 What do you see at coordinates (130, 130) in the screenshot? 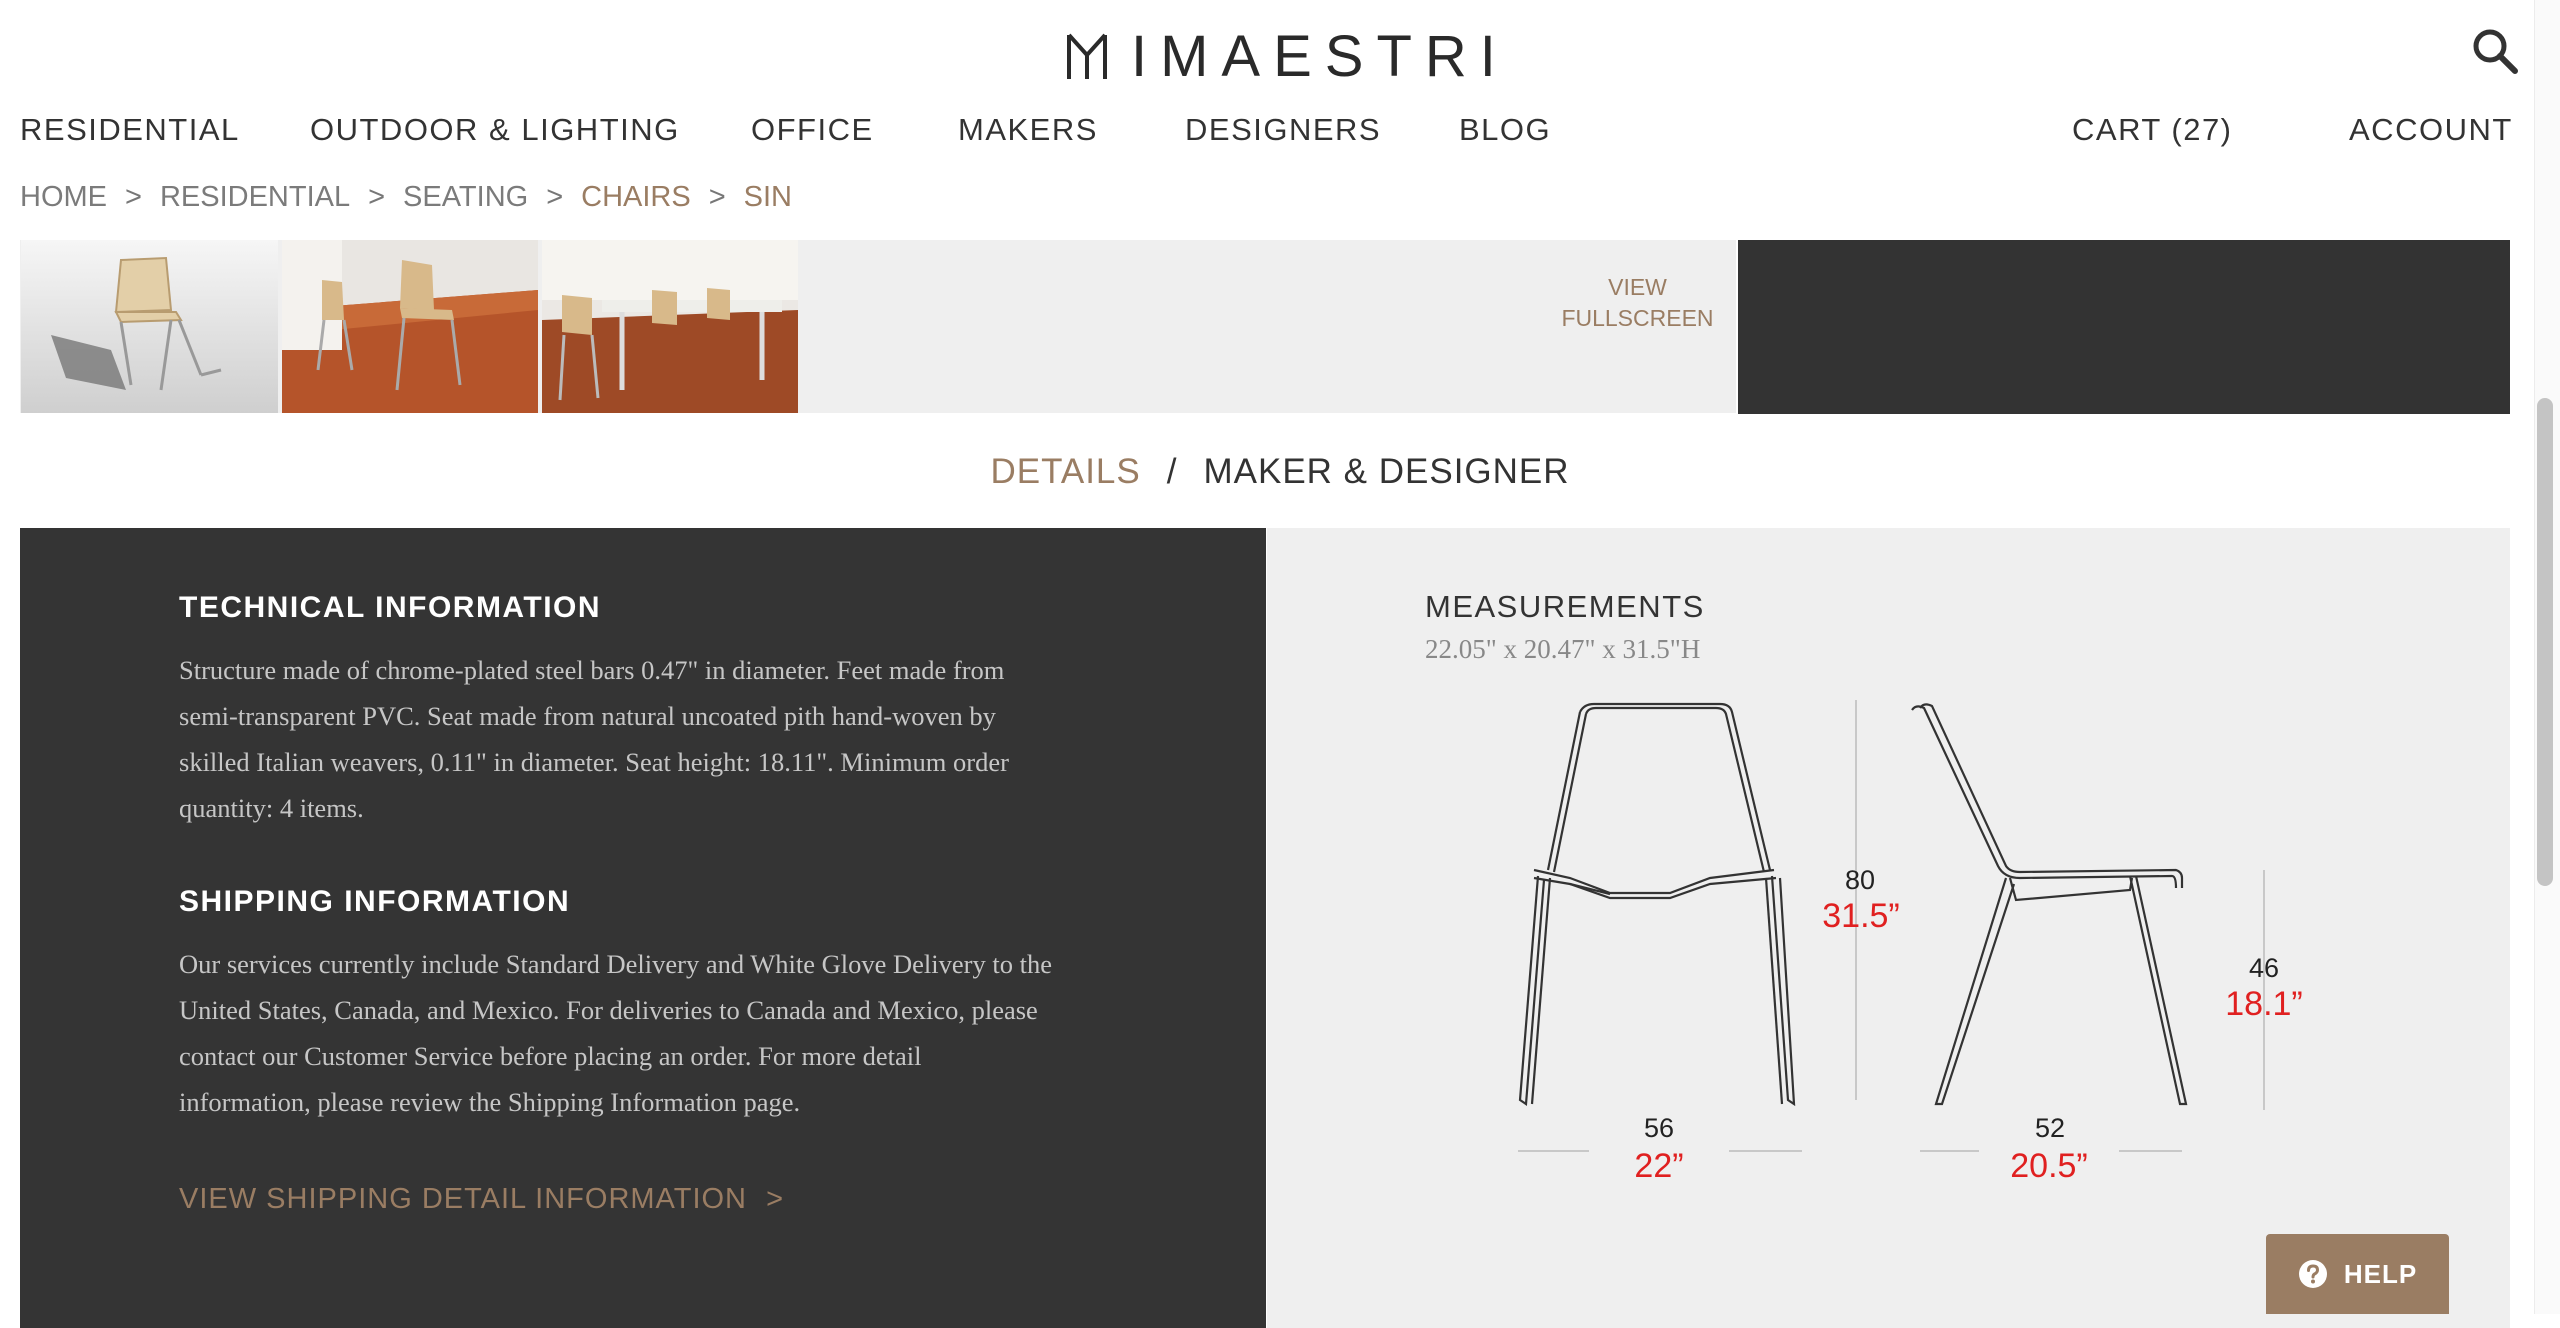
I see `nav-residential: RESIDENTIAL` at bounding box center [130, 130].